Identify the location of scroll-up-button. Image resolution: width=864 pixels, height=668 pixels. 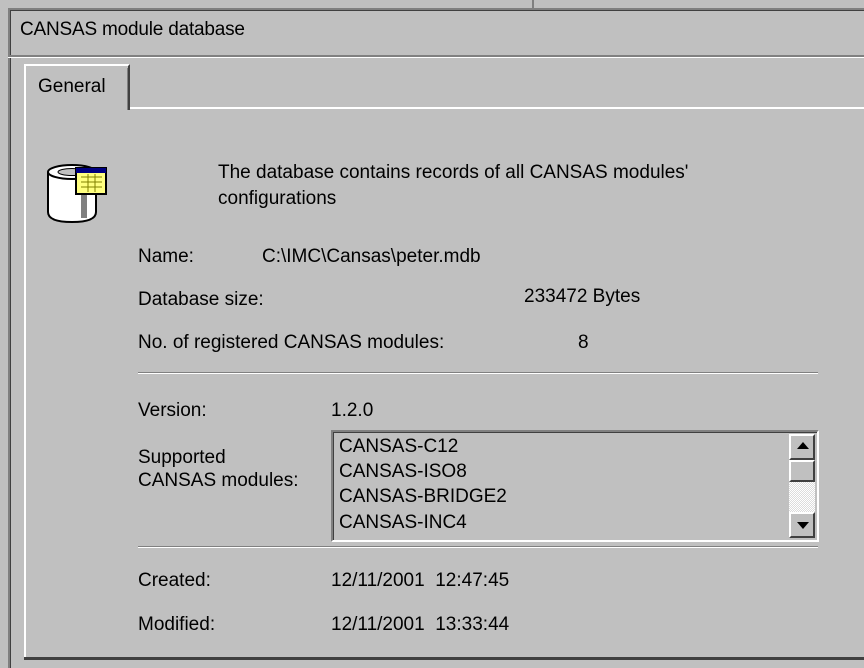
(802, 447).